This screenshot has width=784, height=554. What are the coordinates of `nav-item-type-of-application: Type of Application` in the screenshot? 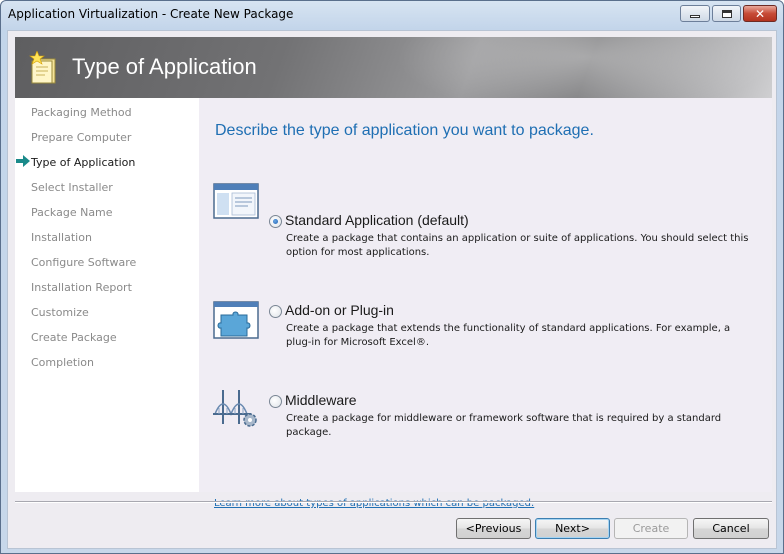 It's located at (83, 162).